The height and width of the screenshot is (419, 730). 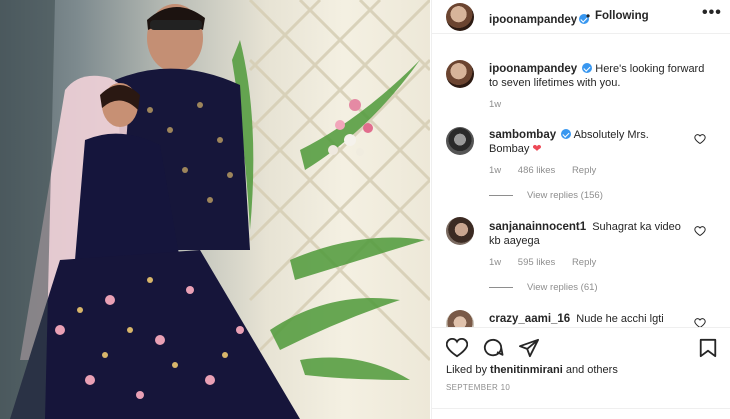 What do you see at coordinates (622, 16) in the screenshot?
I see `following-button: Following` at bounding box center [622, 16].